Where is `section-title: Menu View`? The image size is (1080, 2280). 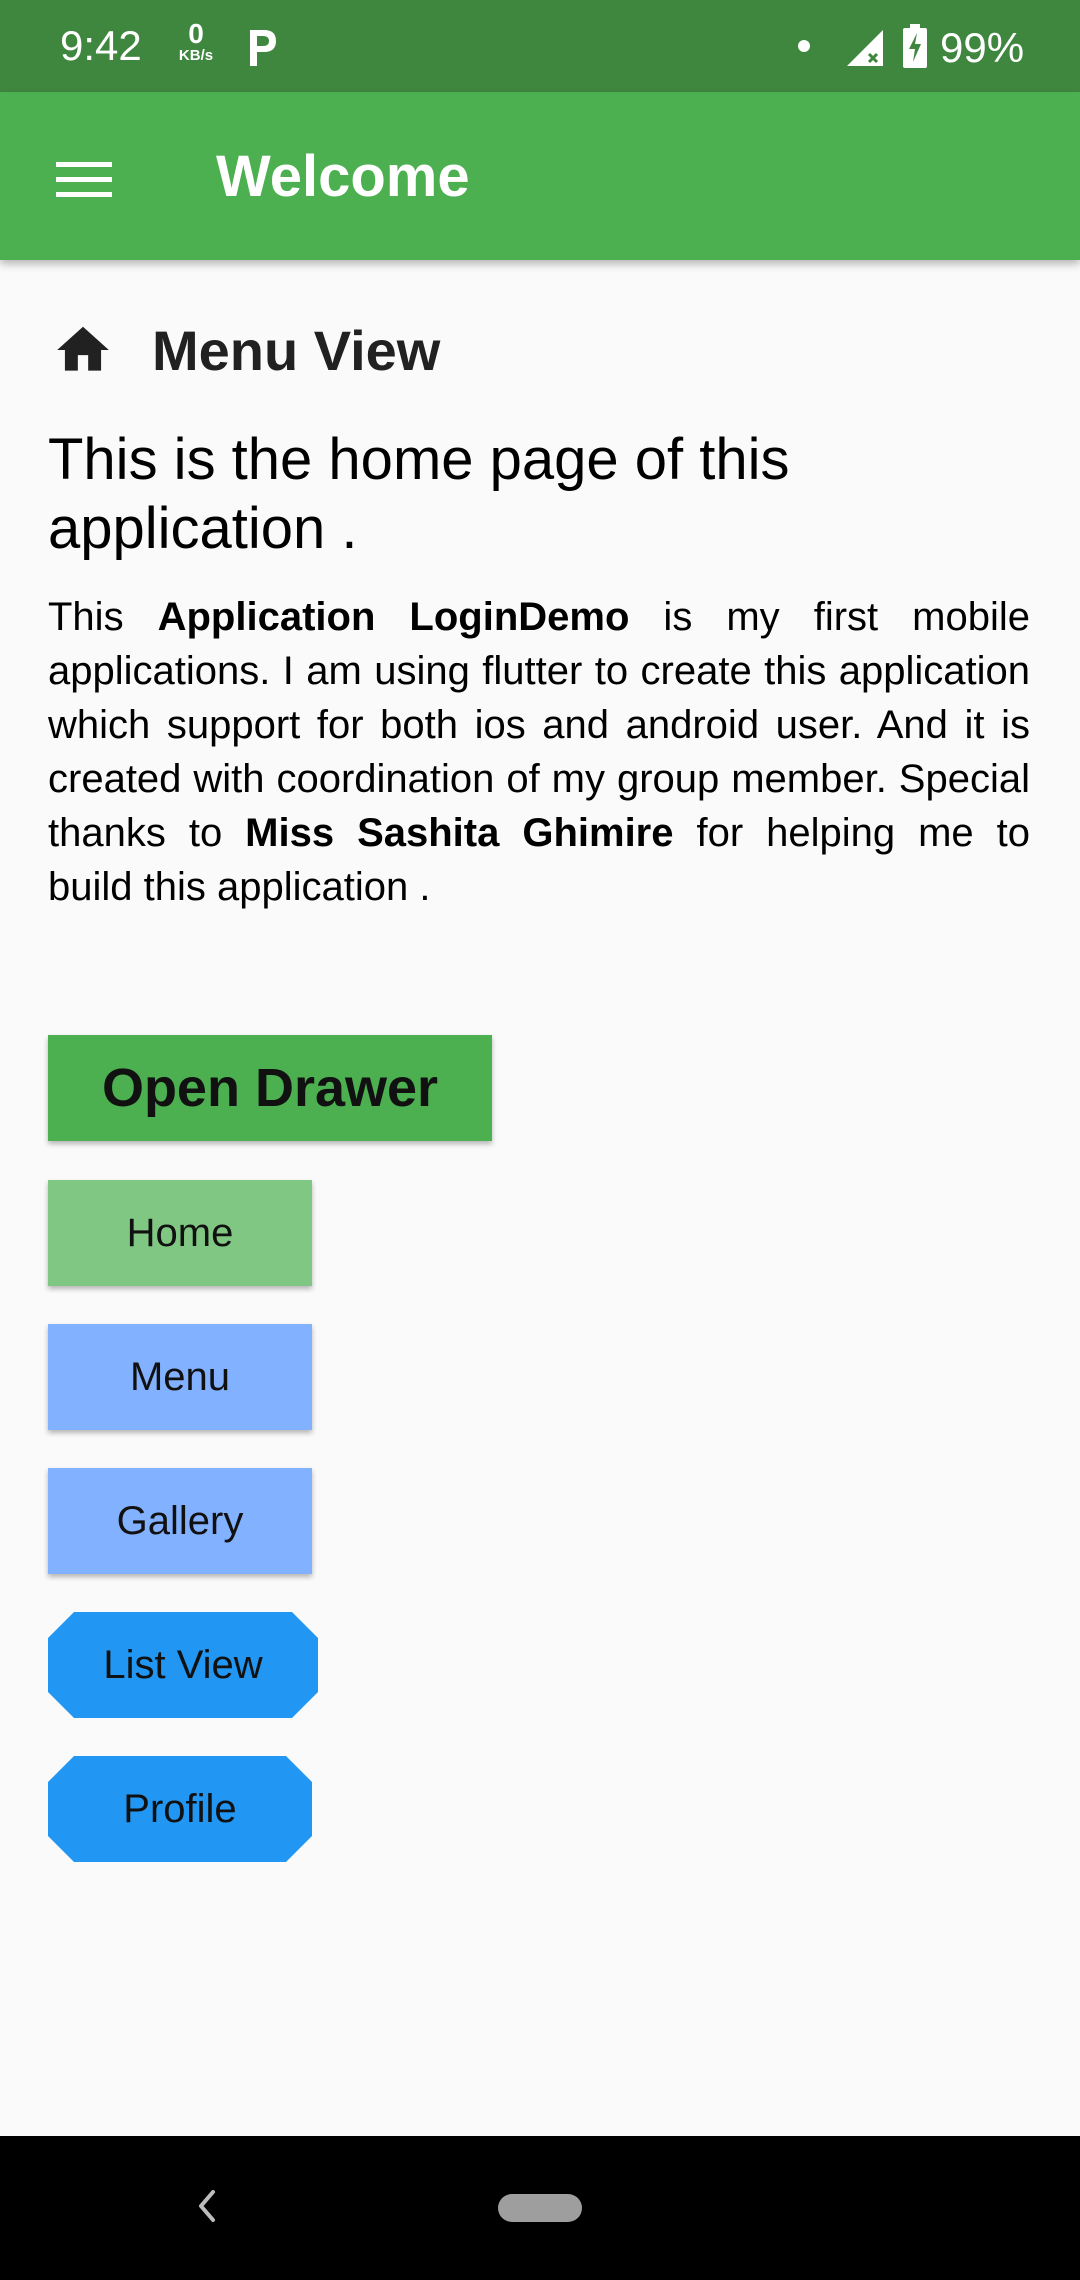 section-title: Menu View is located at coordinates (296, 350).